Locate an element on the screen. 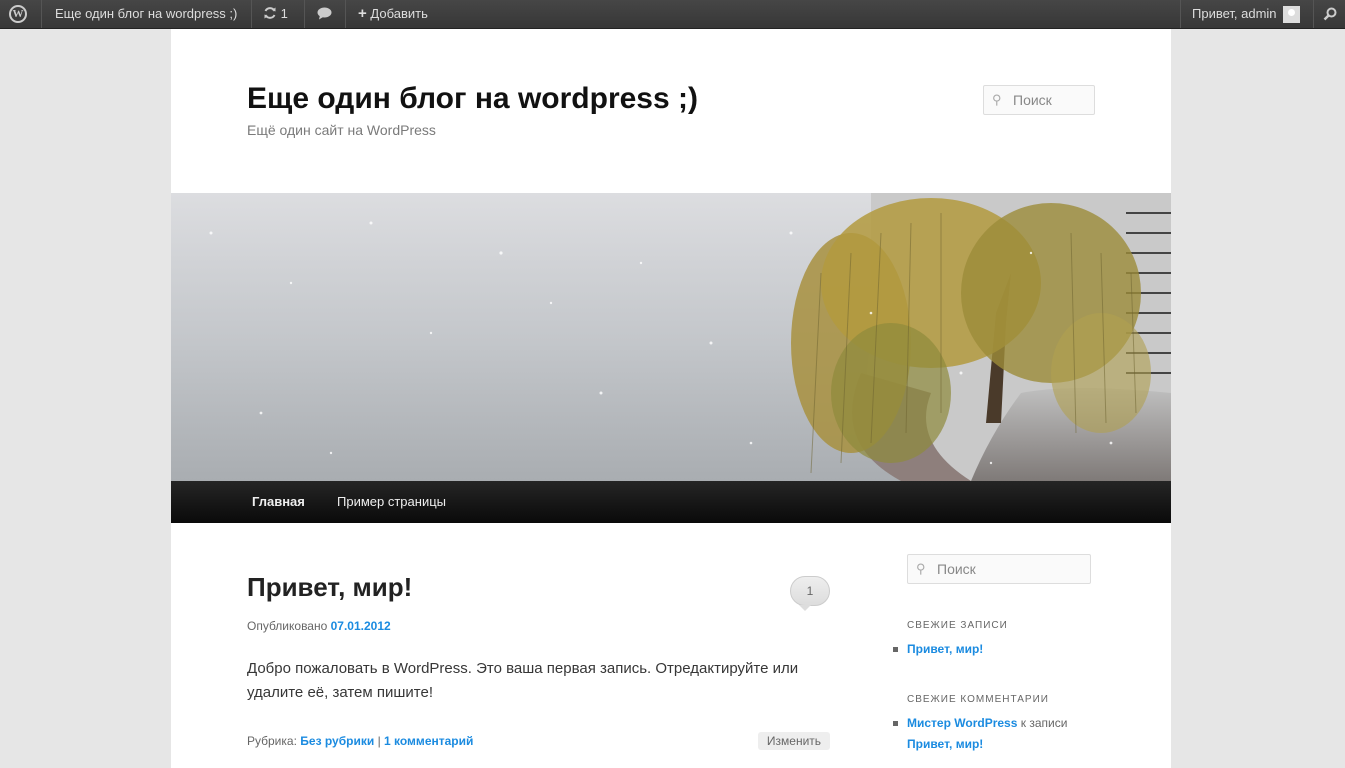  add-new-button: + Добавить is located at coordinates (393, 14).